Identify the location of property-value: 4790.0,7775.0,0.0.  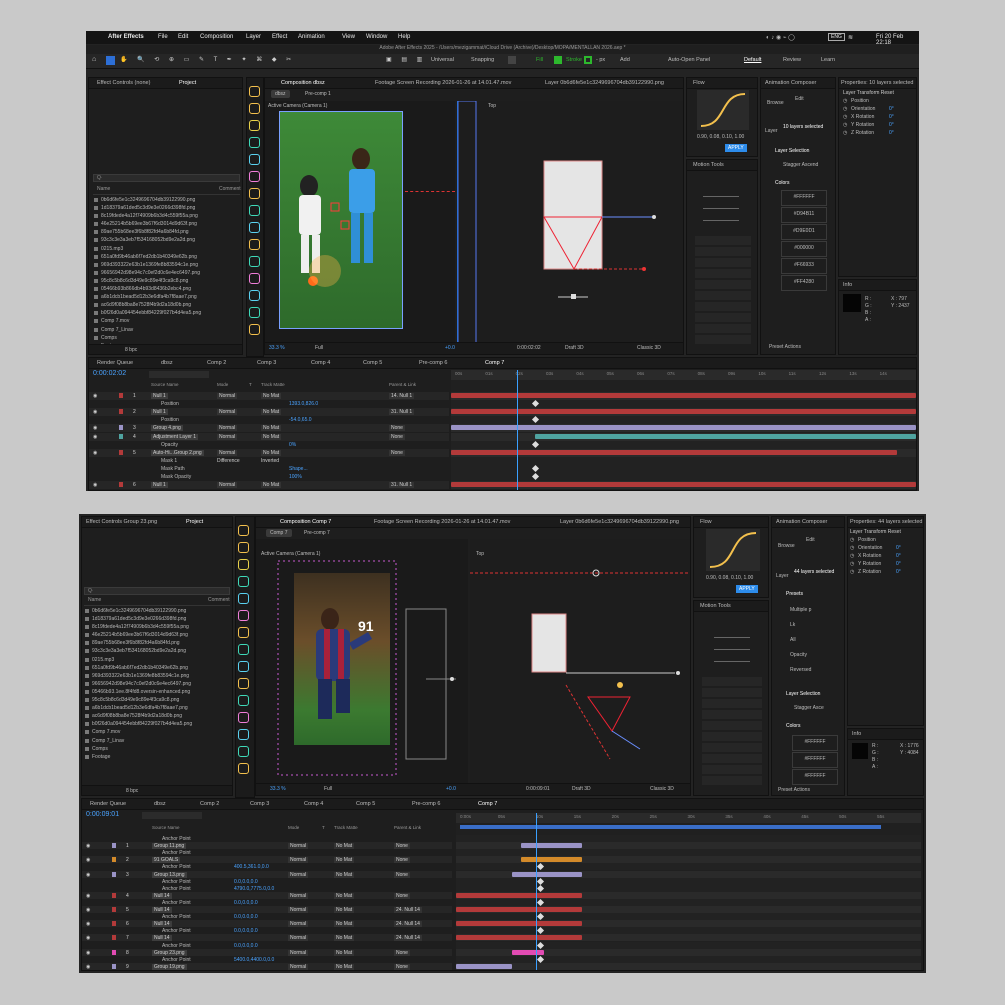
(254, 889).